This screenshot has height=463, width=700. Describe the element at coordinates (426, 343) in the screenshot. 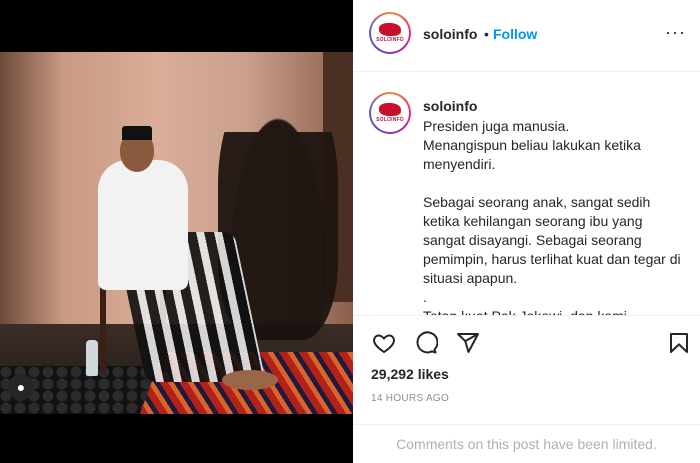

I see `comment-icon` at that location.